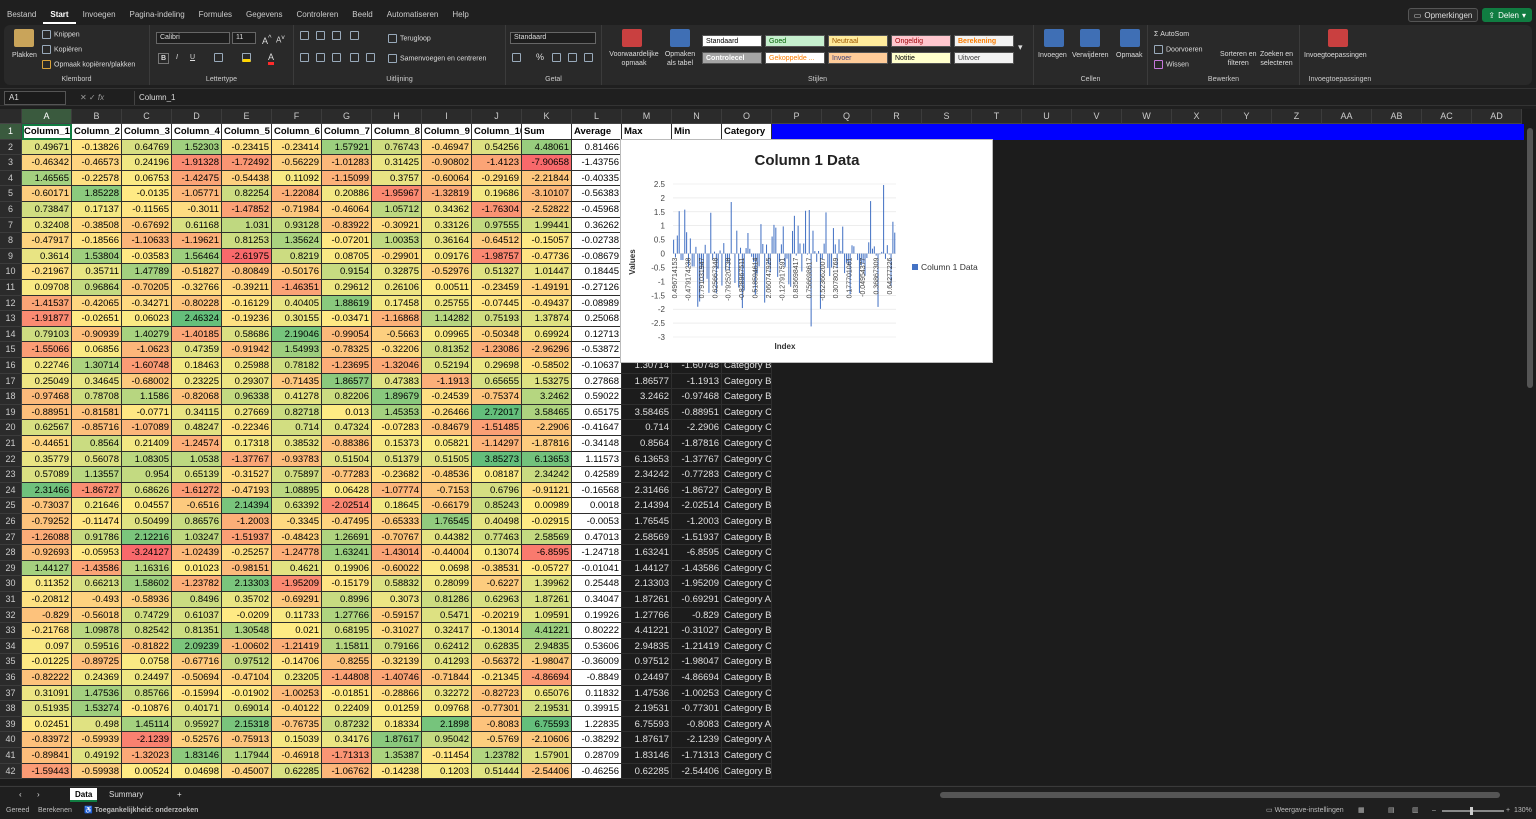  What do you see at coordinates (247, 366) in the screenshot?
I see `data-cell: 0.25988` at bounding box center [247, 366].